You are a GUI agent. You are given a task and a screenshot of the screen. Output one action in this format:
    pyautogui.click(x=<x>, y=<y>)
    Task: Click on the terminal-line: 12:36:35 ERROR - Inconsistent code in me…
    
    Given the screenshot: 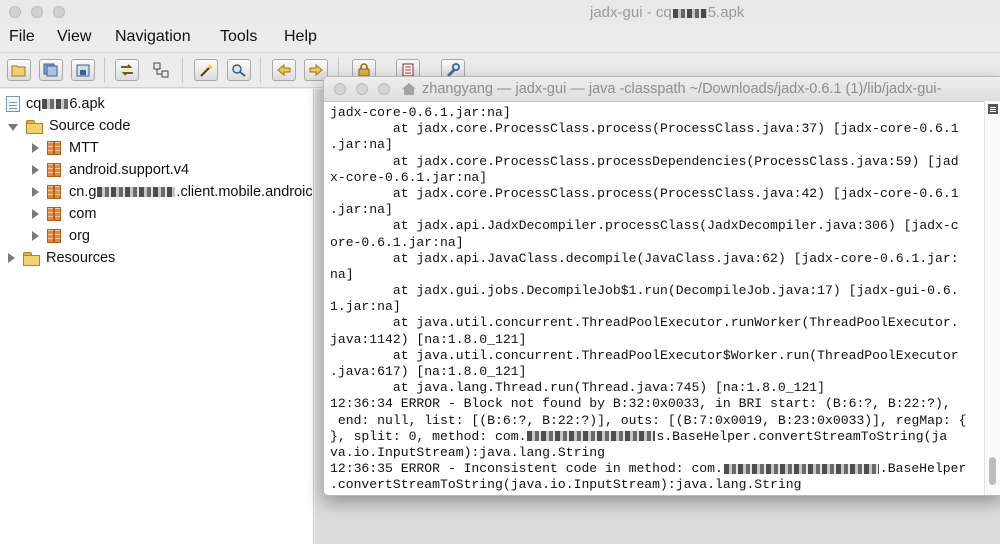 What is the action you would take?
    pyautogui.click(x=654, y=469)
    